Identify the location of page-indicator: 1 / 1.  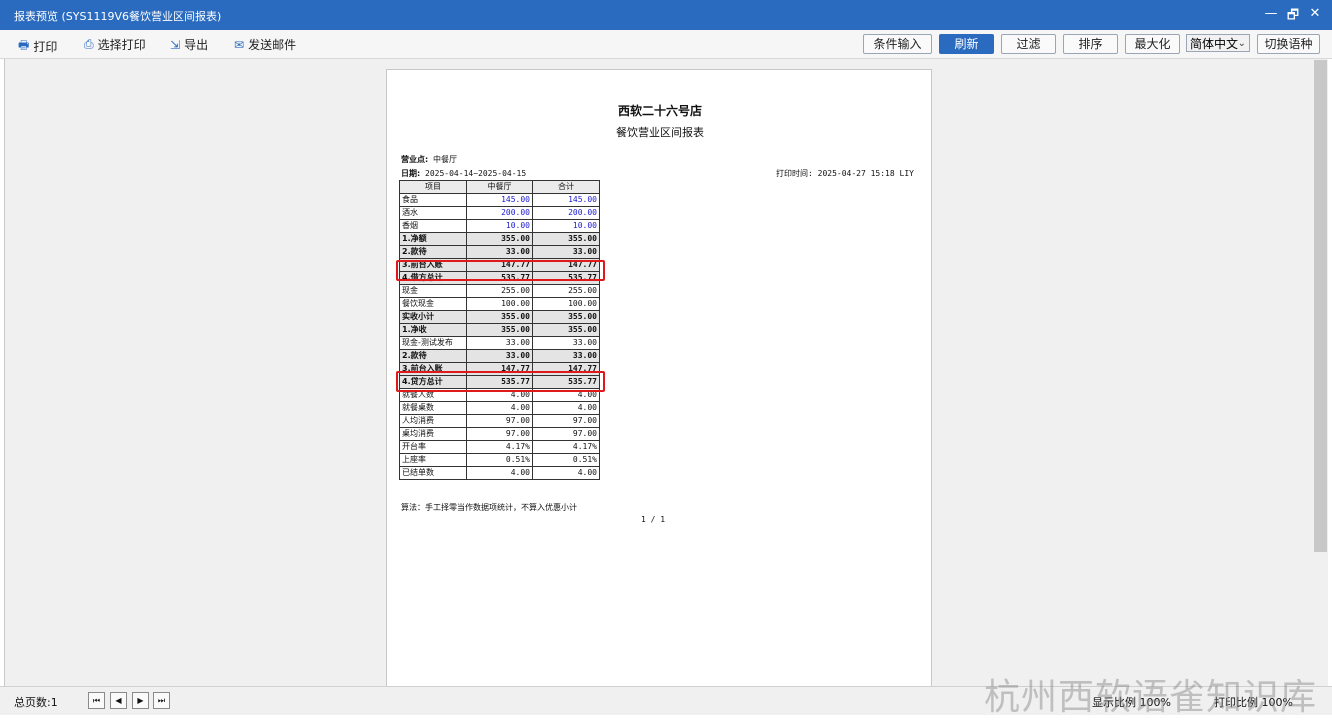
(653, 519).